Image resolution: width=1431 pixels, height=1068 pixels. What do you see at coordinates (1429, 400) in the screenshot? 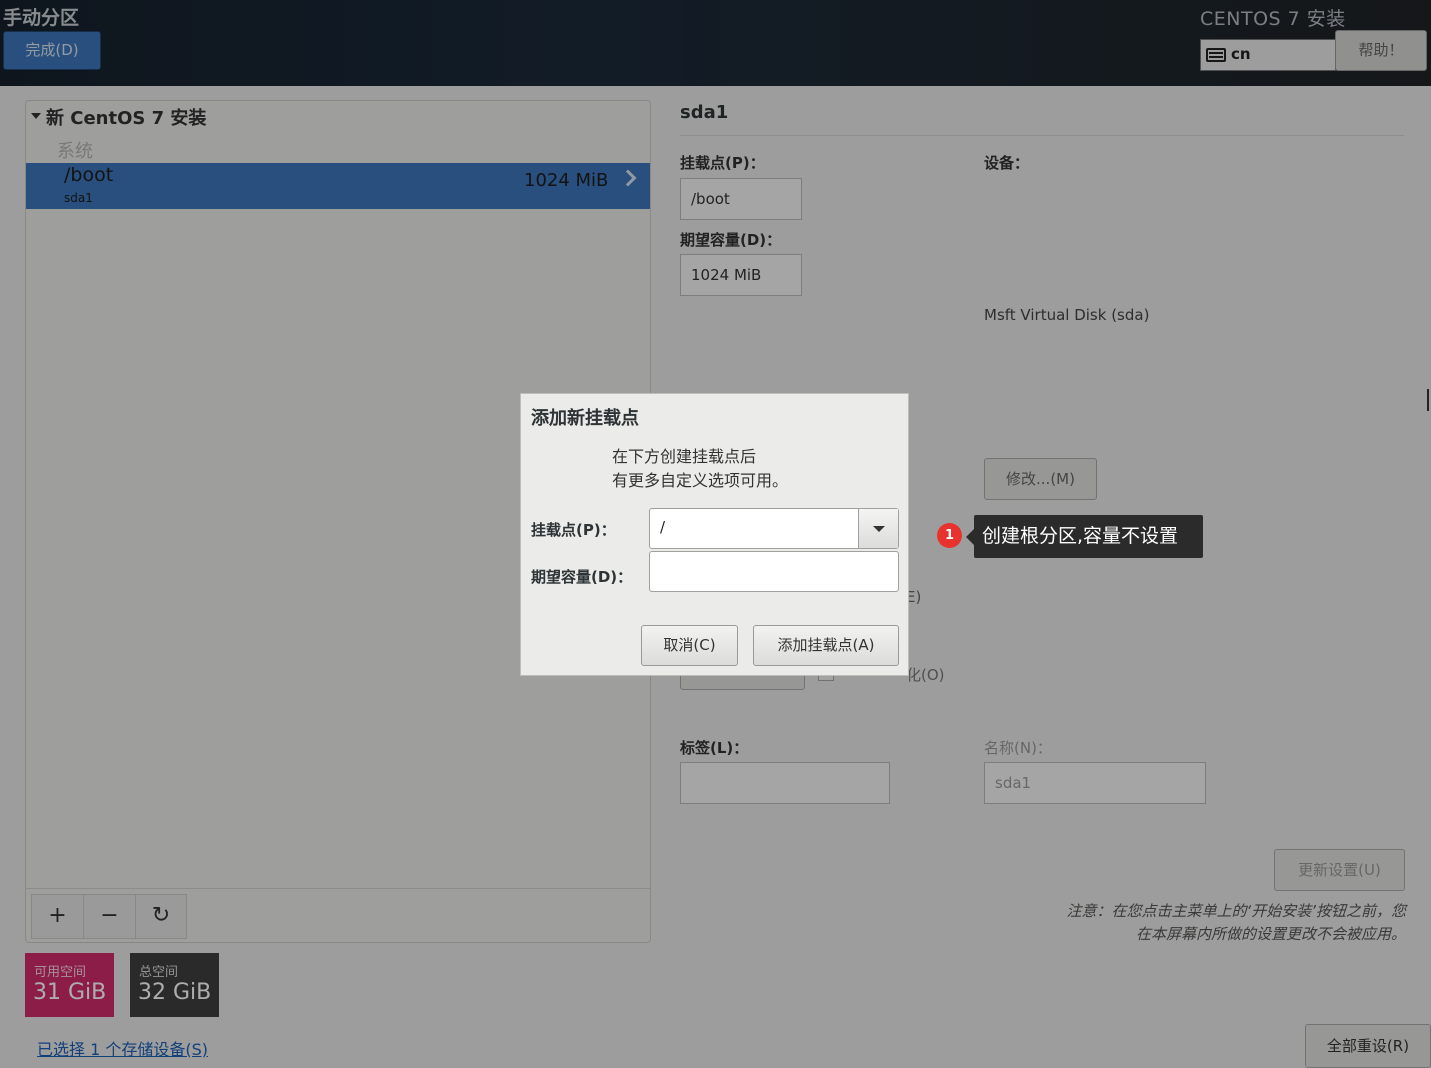
I see `text-cursor-icon` at bounding box center [1429, 400].